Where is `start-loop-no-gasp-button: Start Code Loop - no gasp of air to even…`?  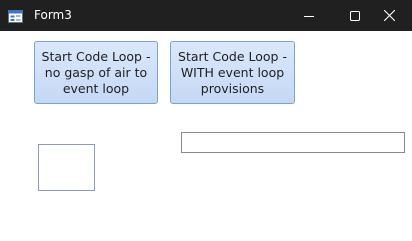 start-loop-no-gasp-button: Start Code Loop - no gasp of air to even… is located at coordinates (96, 72).